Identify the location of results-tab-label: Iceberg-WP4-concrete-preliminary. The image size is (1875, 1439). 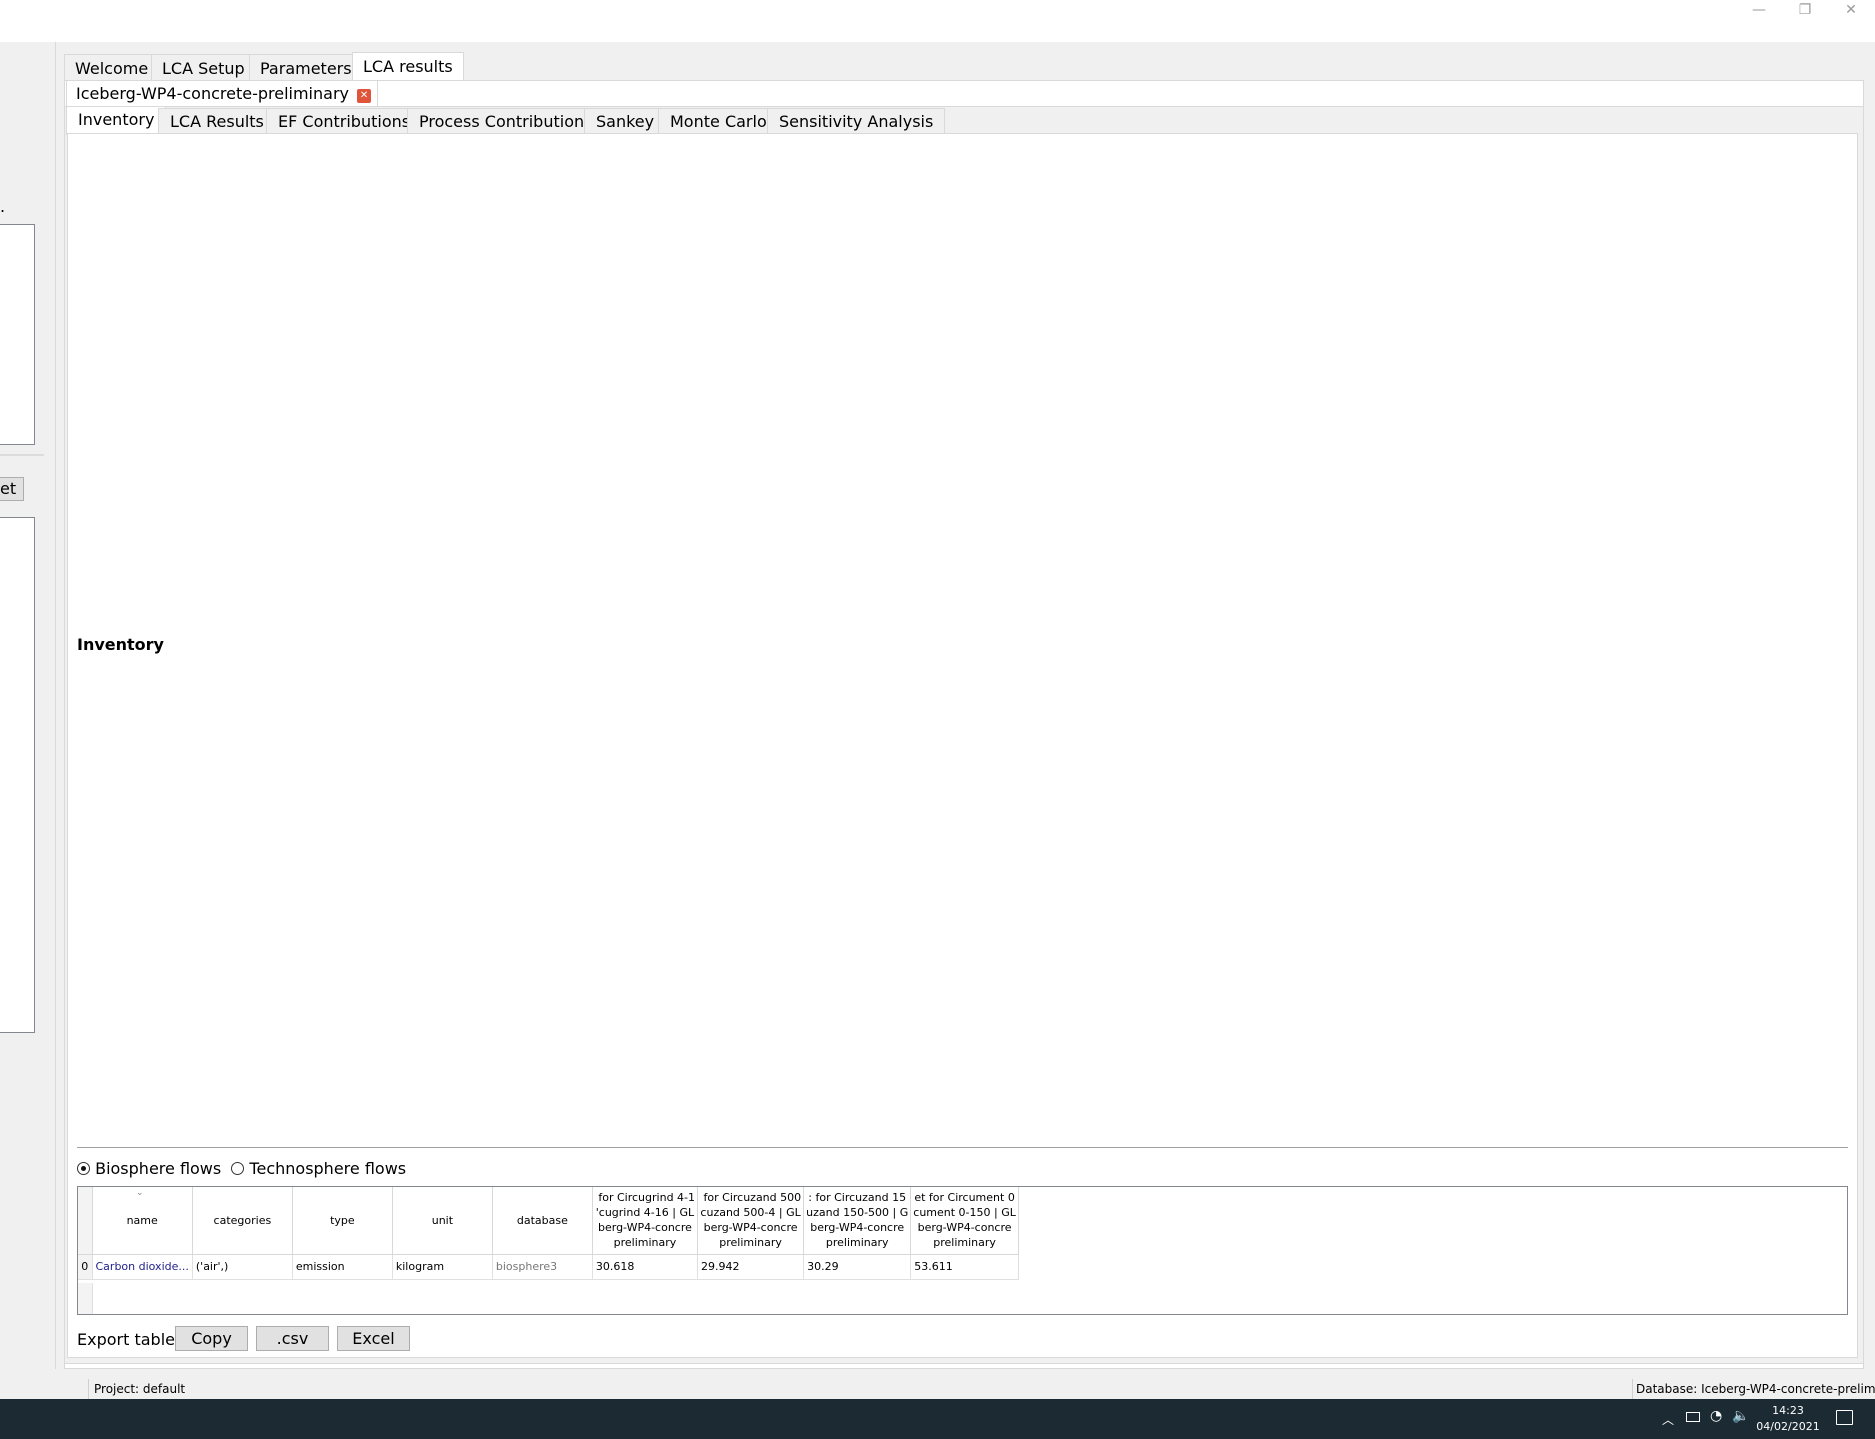
(212, 93).